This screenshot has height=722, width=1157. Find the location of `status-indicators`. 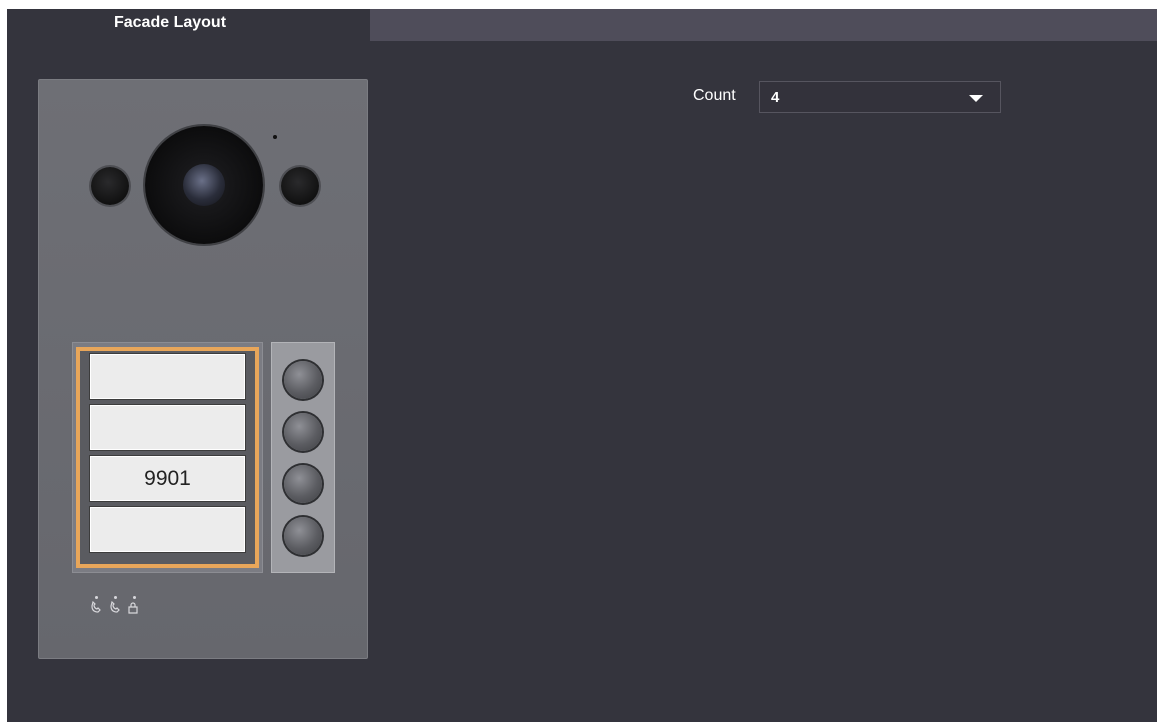

status-indicators is located at coordinates (124, 607).